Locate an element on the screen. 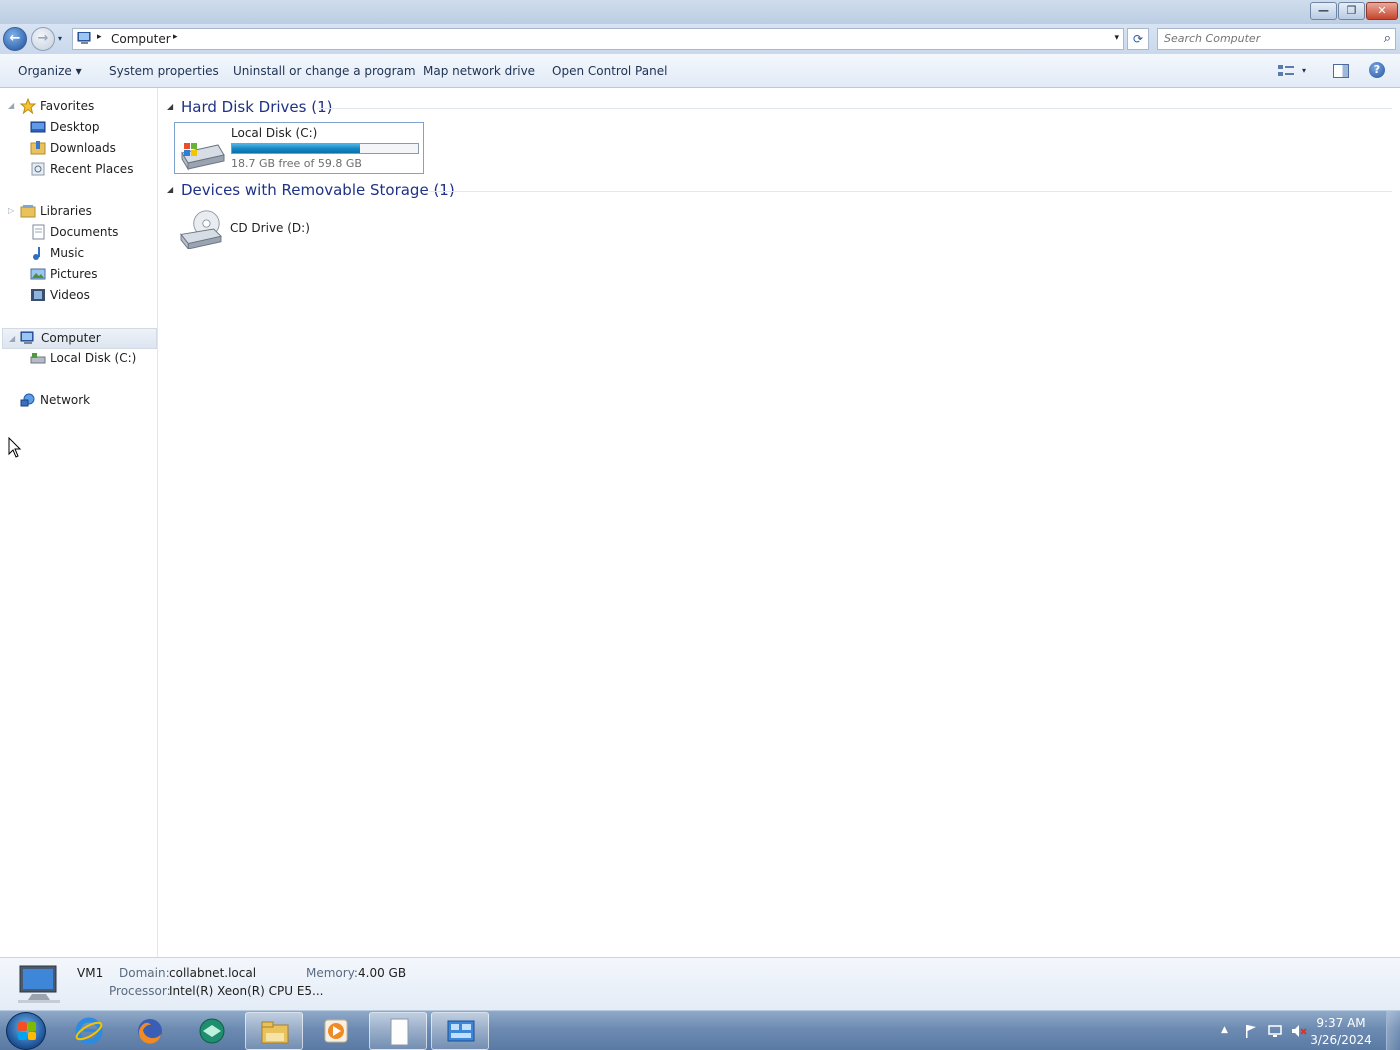 The height and width of the screenshot is (1050, 1400). taskbar-control-panel is located at coordinates (460, 1031).